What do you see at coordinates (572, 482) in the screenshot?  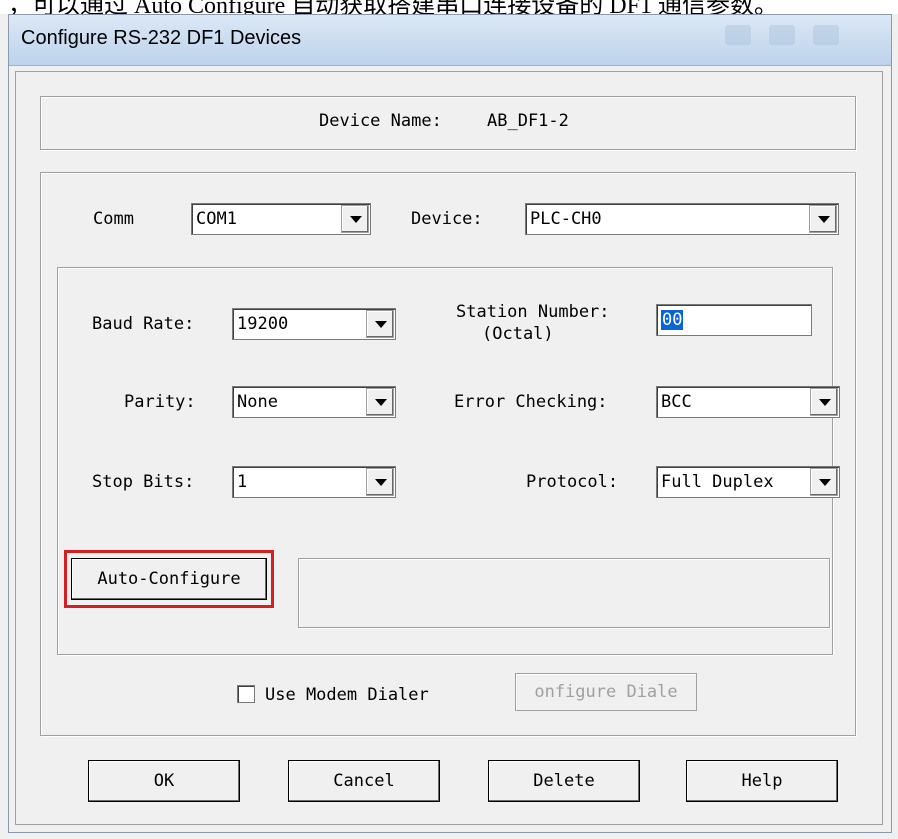 I see `protocol-label: Protocol:` at bounding box center [572, 482].